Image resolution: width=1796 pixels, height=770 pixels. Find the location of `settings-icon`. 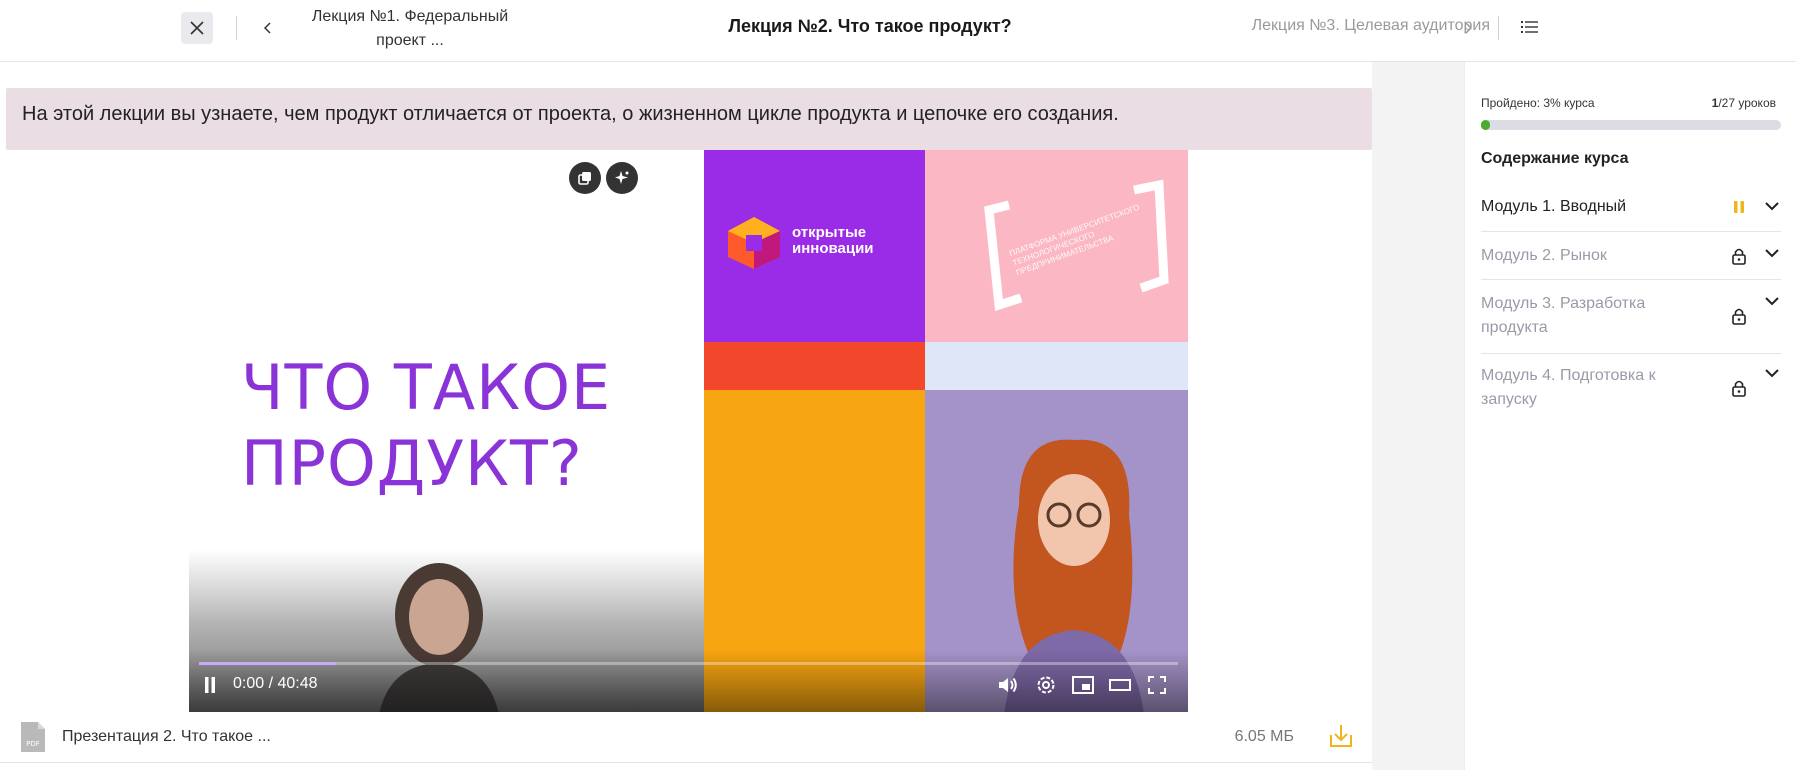

settings-icon is located at coordinates (1046, 685).